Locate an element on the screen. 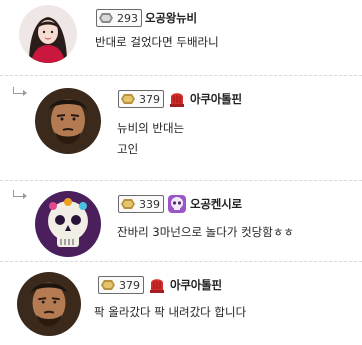  comment-header: 293 오공왕뉴비 is located at coordinates (146, 18).